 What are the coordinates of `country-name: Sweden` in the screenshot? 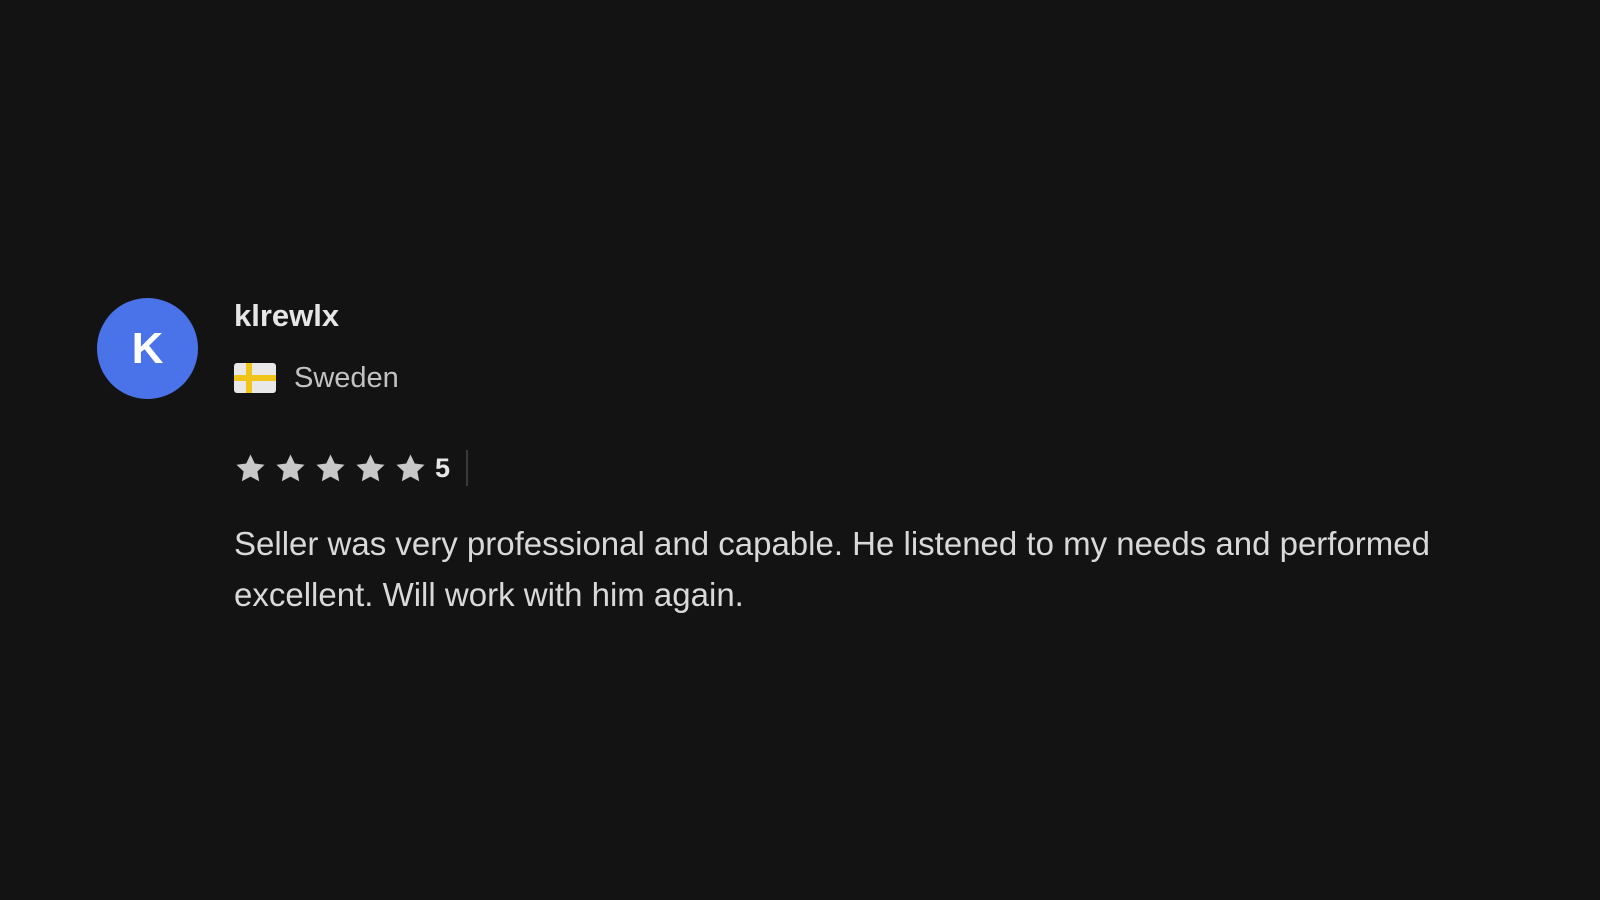 It's located at (346, 378).